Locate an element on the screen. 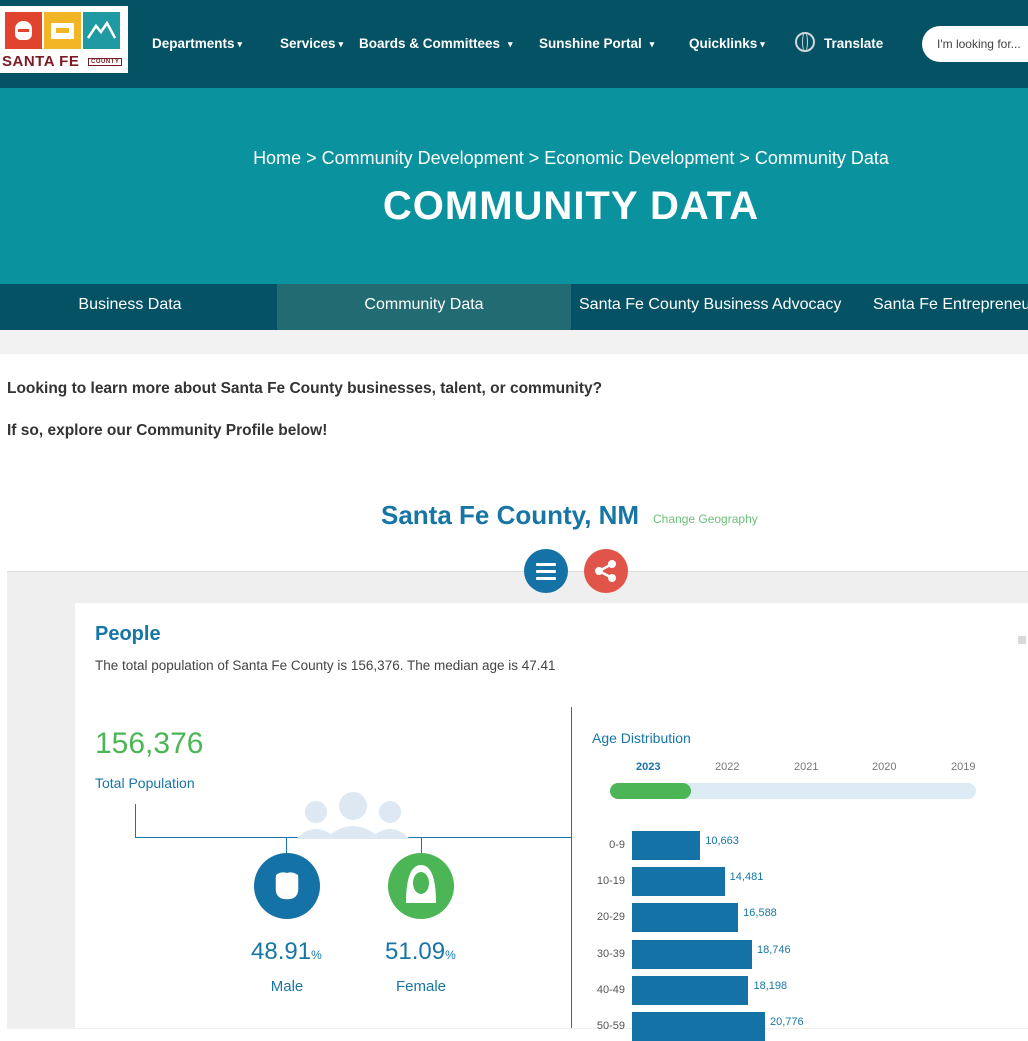 The width and height of the screenshot is (1028, 1041). male-icon is located at coordinates (287, 886).